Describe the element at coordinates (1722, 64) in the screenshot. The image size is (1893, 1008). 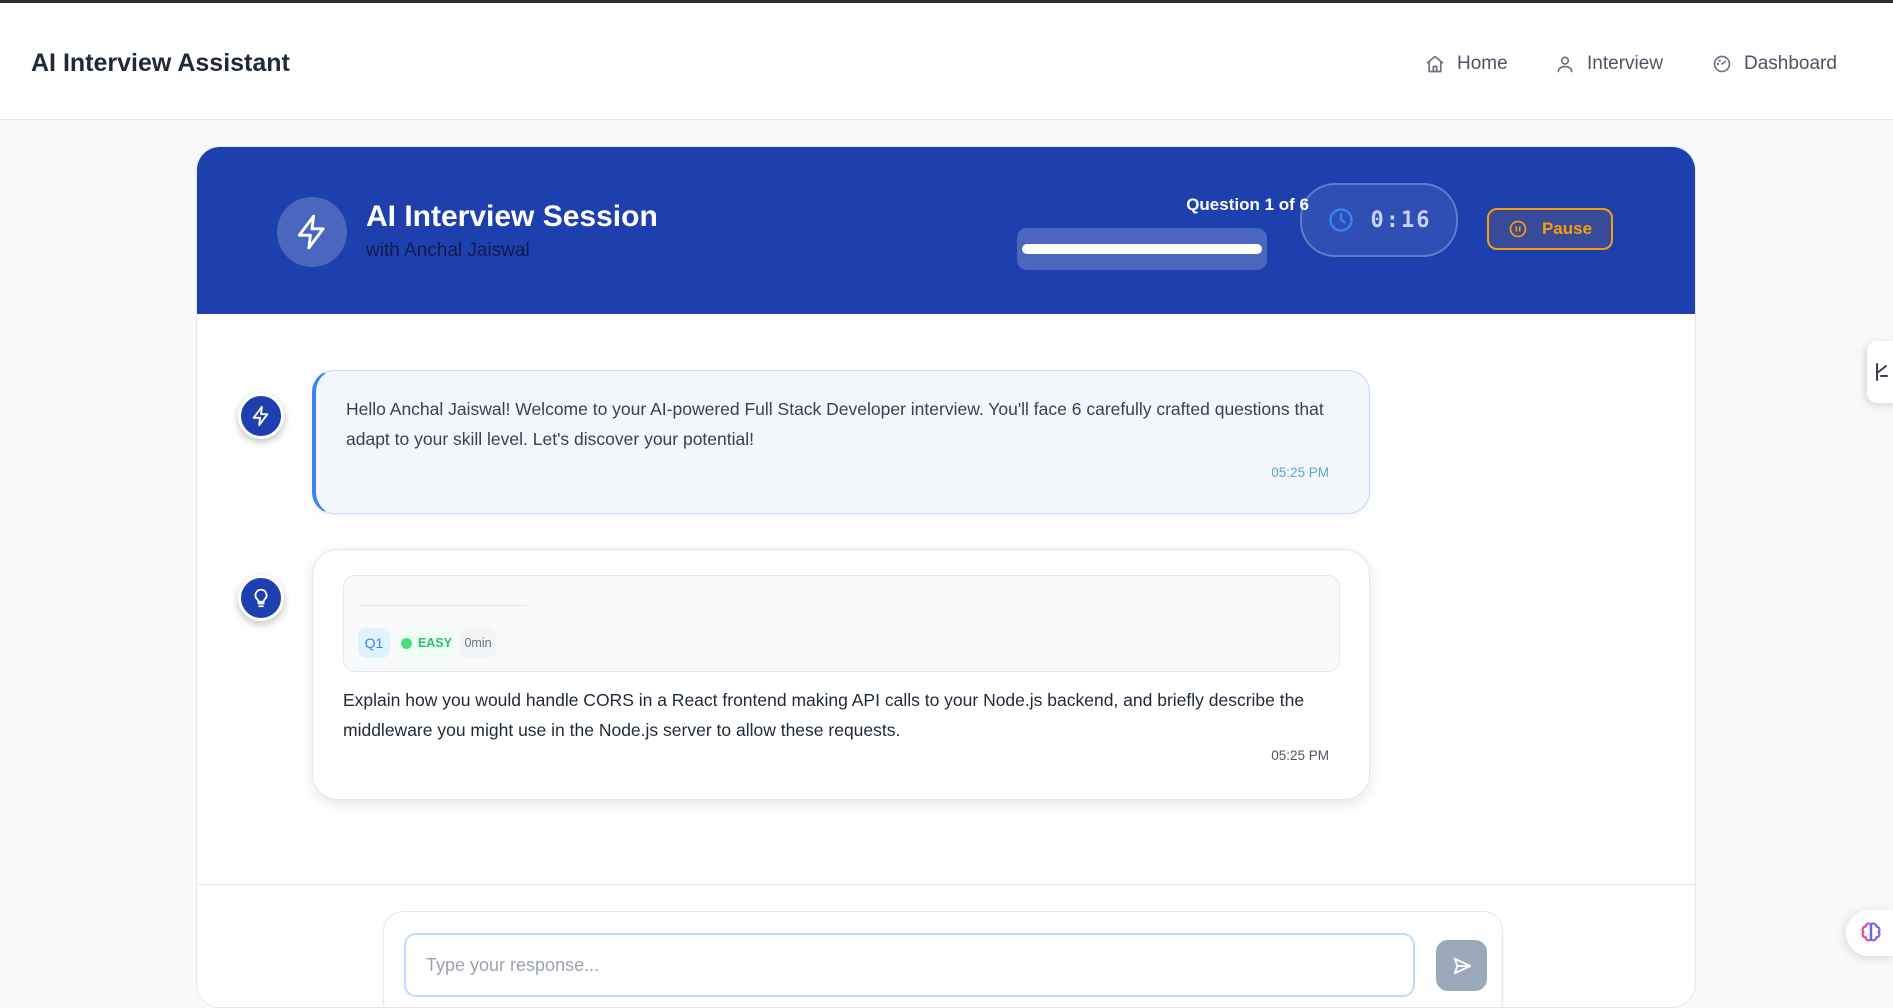
I see `gauge-icon` at that location.